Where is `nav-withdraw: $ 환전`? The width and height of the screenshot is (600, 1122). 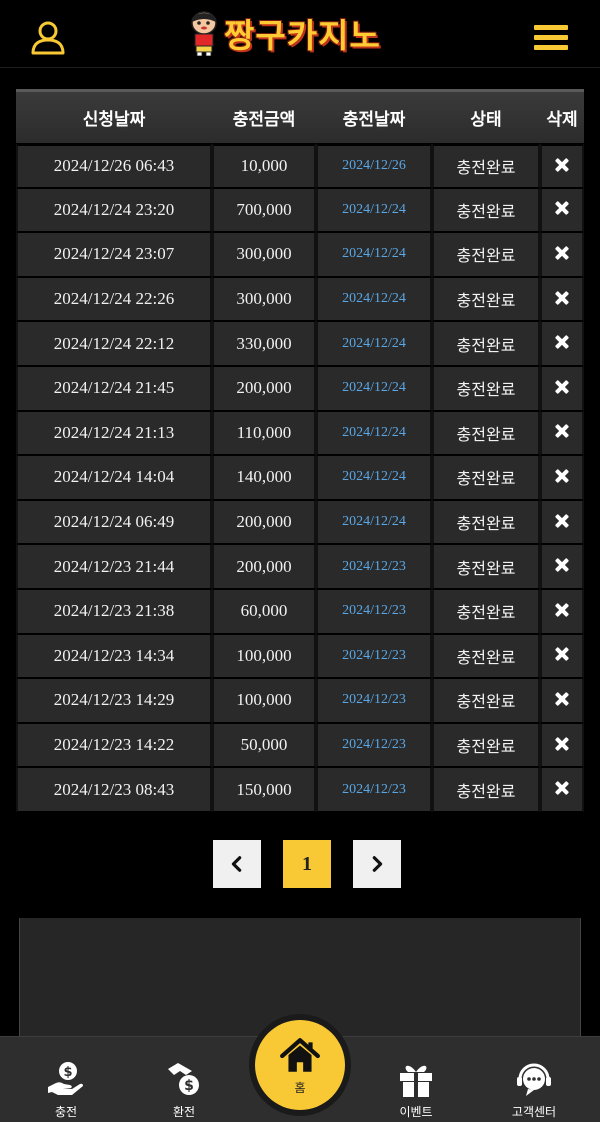 nav-withdraw: $ 환전 is located at coordinates (184, 1089).